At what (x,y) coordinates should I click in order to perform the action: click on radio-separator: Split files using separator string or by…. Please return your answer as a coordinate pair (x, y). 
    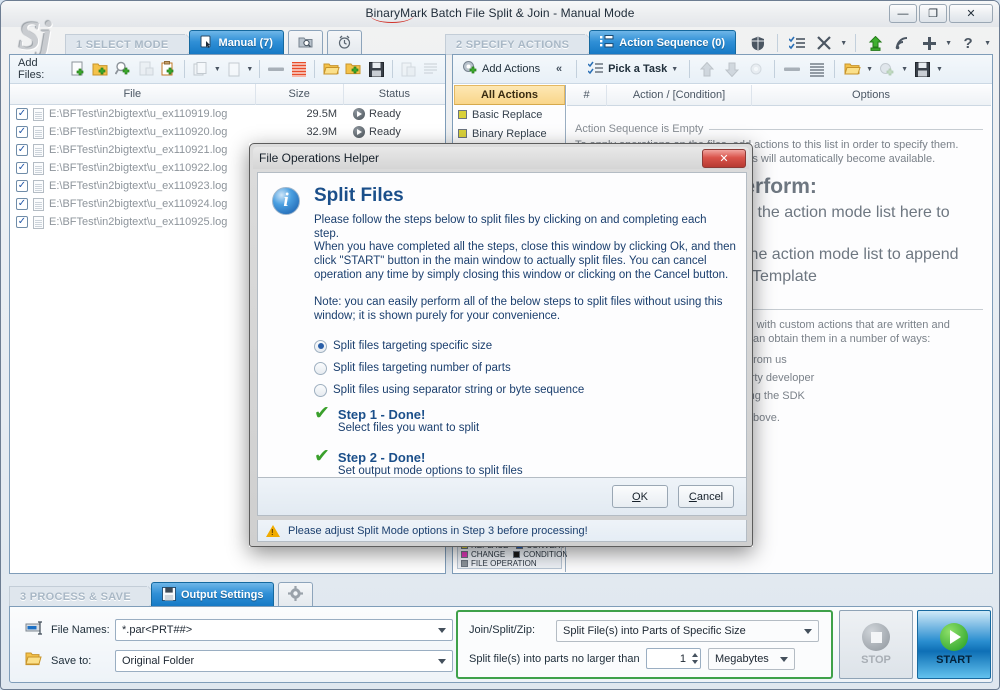
    Looking at the image, I should click on (449, 390).